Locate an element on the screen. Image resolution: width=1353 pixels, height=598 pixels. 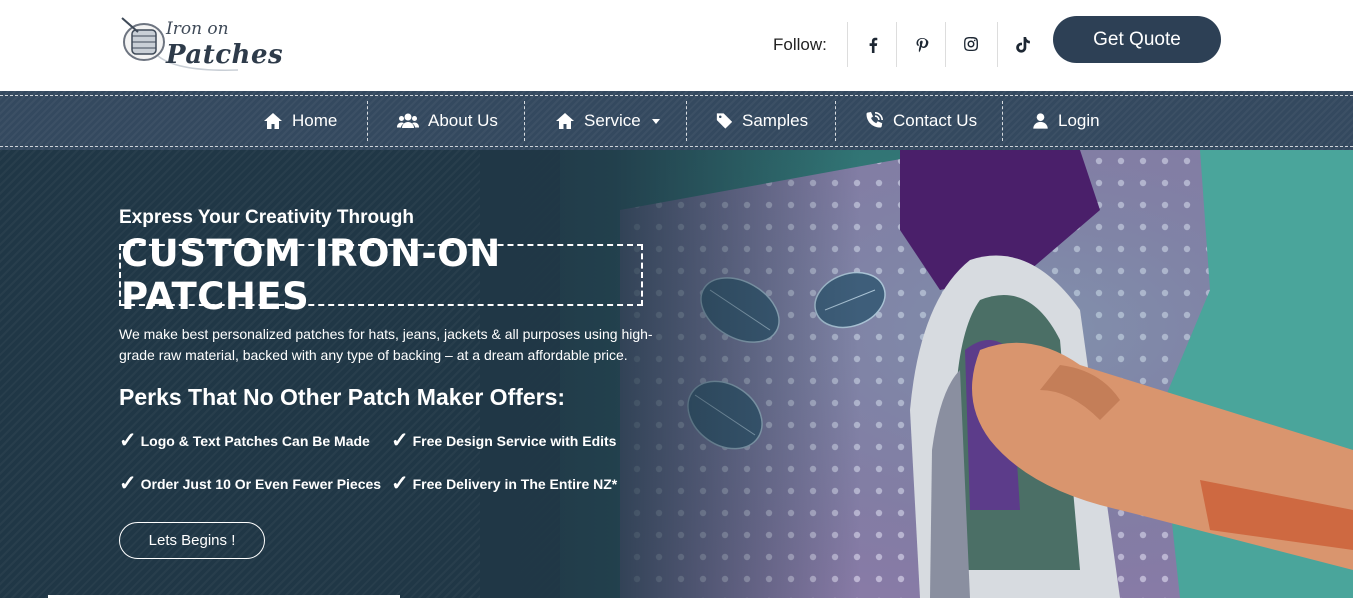
perk-label: Free Design Service with Edits is located at coordinates (514, 440).